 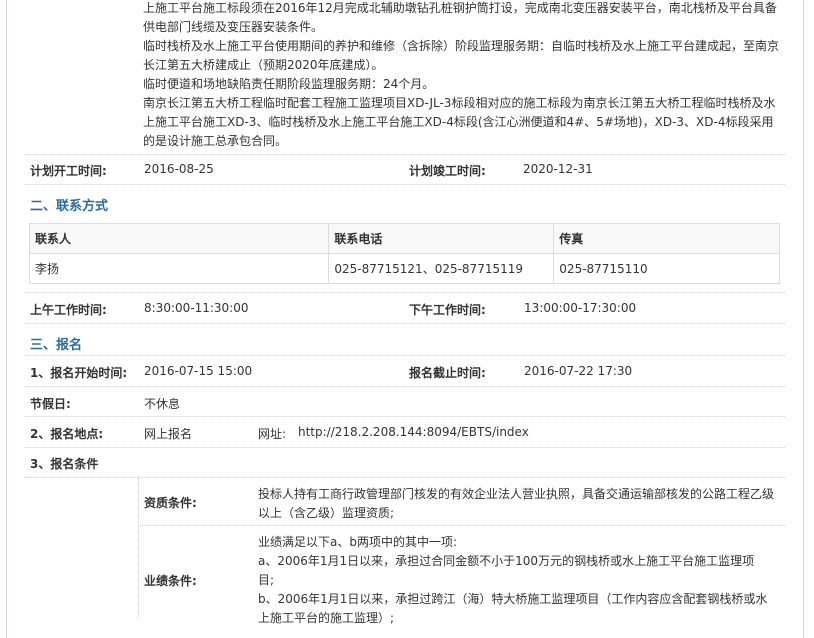 I want to click on pm-hours-label: 下午工作时间:, so click(x=447, y=310).